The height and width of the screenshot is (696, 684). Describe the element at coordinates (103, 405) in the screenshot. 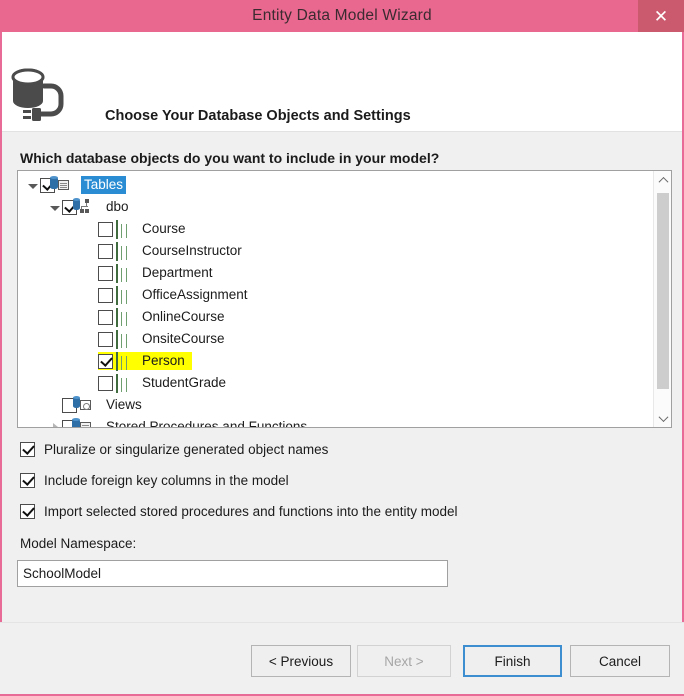

I see `tree-row-content: Views` at that location.